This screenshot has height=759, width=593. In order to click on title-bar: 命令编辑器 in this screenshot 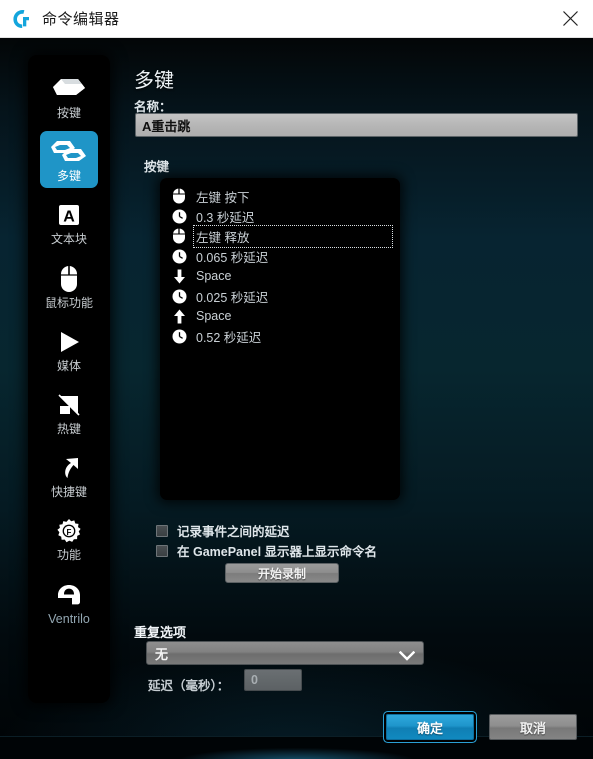, I will do `click(296, 19)`.